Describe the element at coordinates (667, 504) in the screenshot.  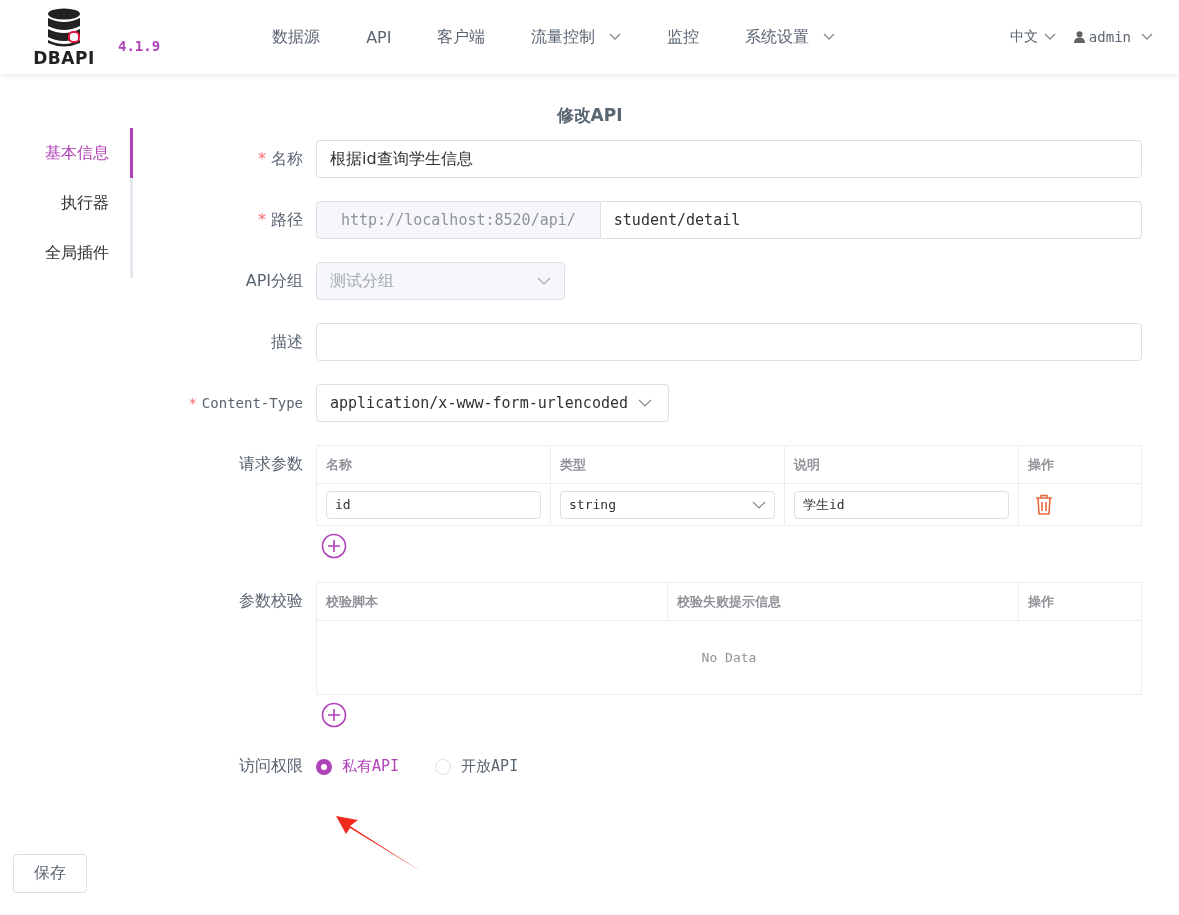
I see `param-type-select: string` at that location.